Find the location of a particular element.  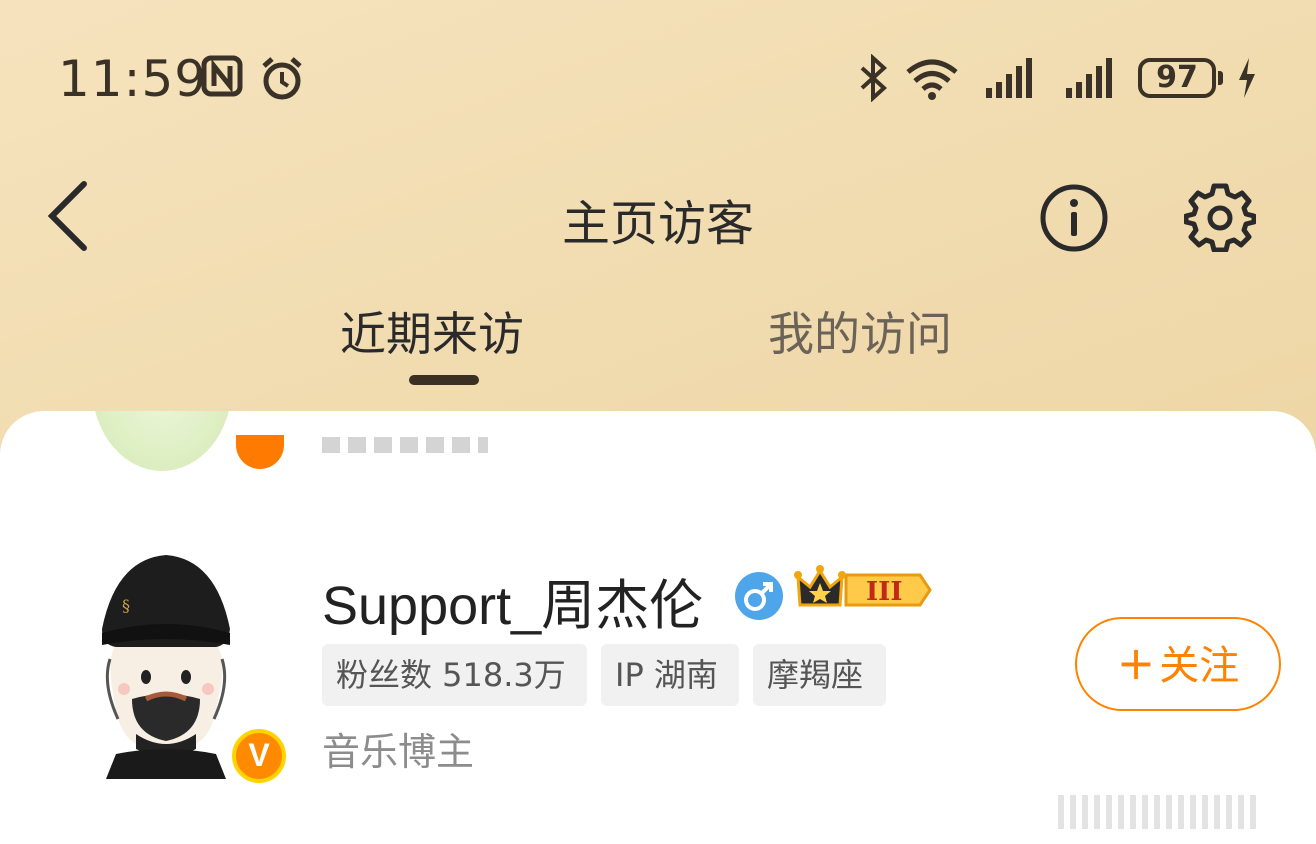

wifi-icon is located at coordinates (932, 80).